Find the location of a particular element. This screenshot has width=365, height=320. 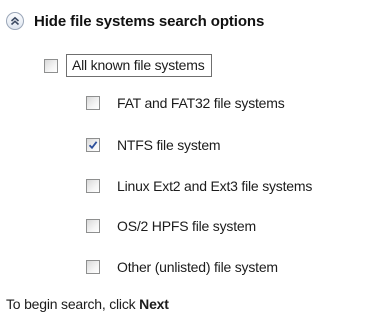

other-file-system-checkbox is located at coordinates (93, 267).